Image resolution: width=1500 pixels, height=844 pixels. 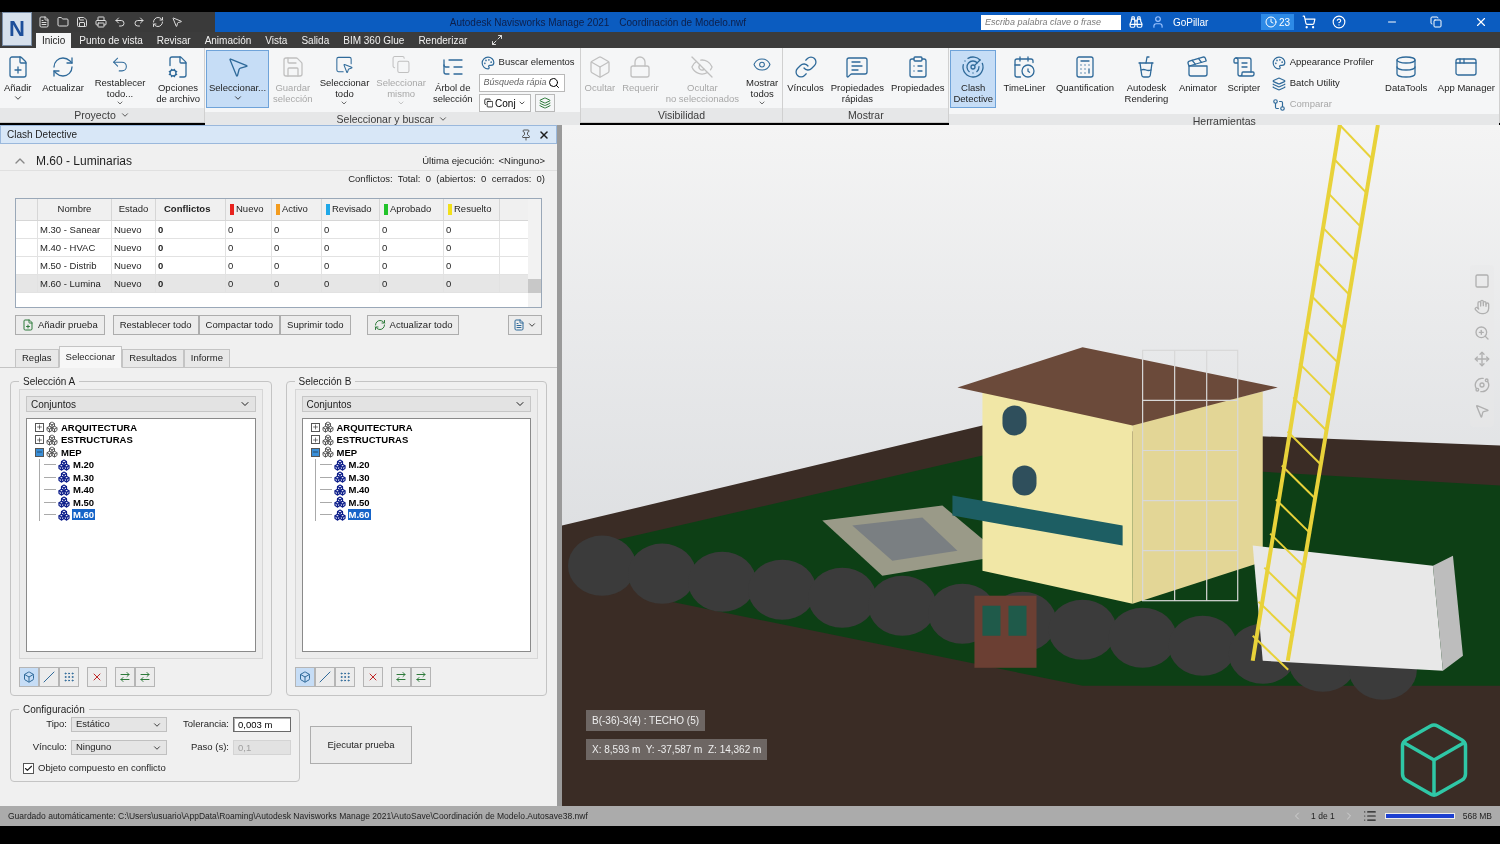 What do you see at coordinates (315, 325) in the screenshot?
I see `action-button: Suprimir todo` at bounding box center [315, 325].